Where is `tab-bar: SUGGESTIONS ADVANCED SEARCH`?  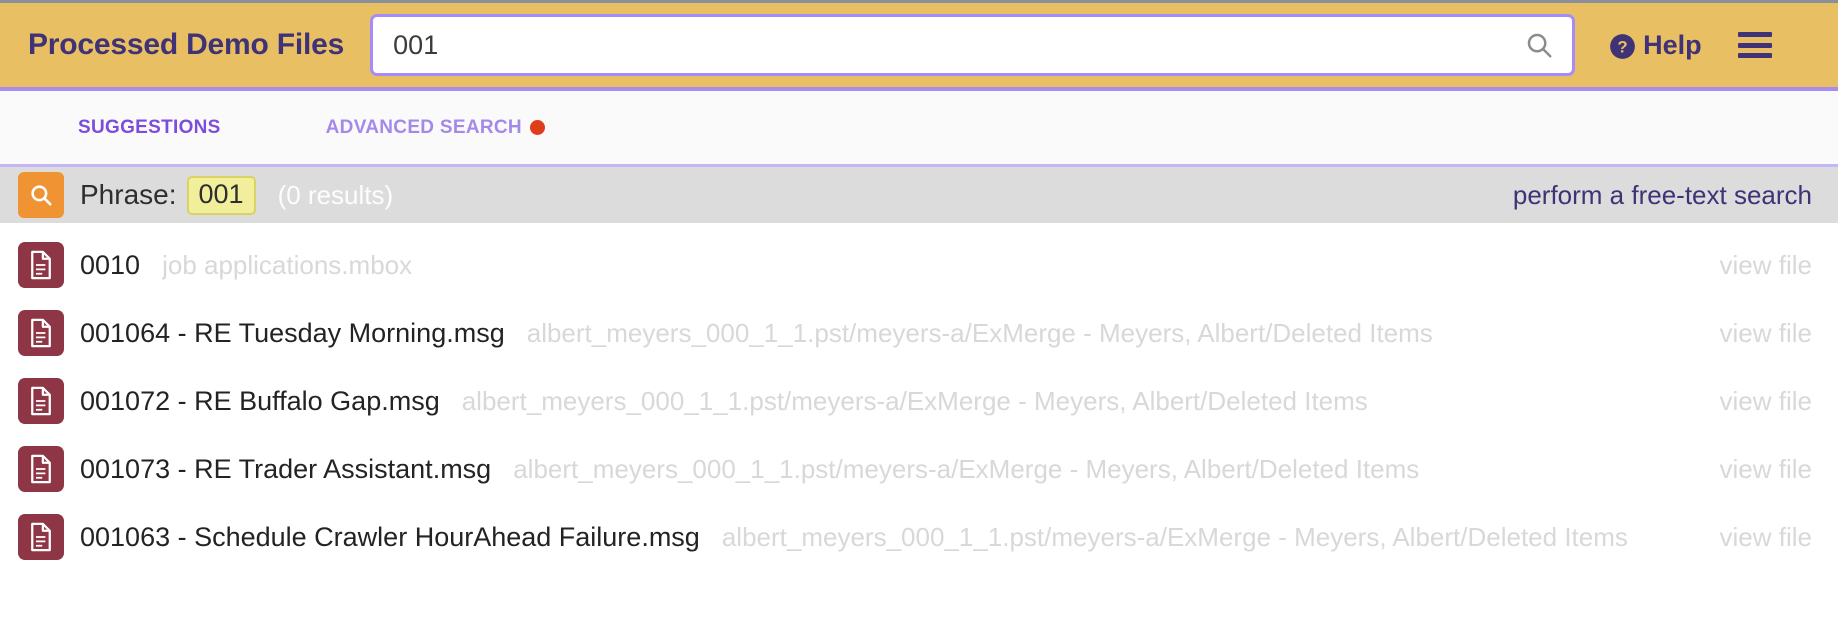
tab-bar: SUGGESTIONS ADVANCED SEARCH is located at coordinates (919, 129).